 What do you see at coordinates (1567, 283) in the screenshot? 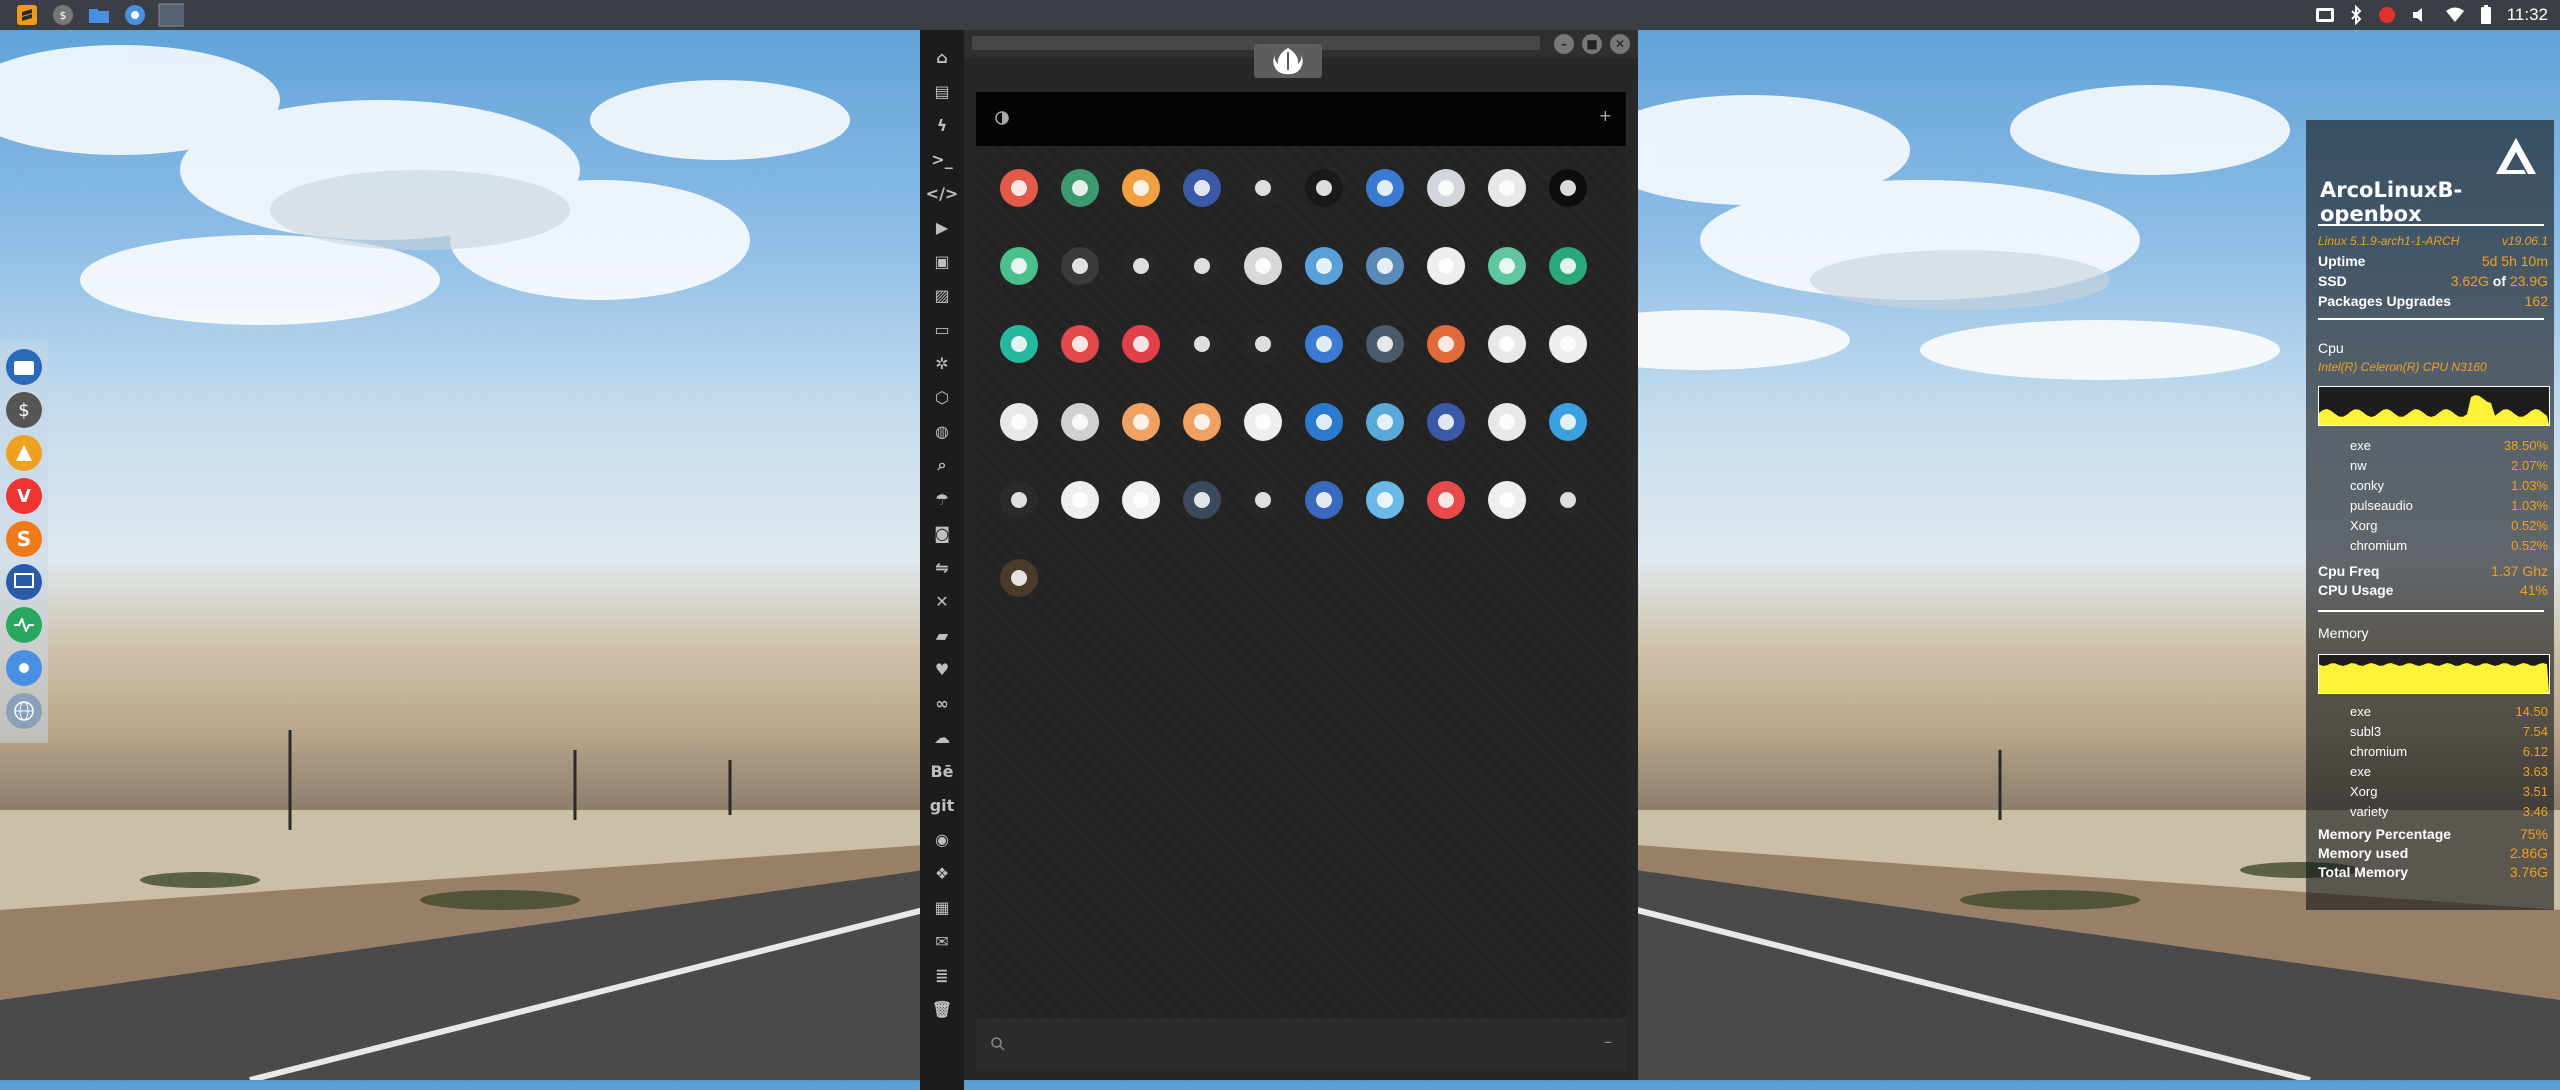
I see `video-icon` at bounding box center [1567, 283].